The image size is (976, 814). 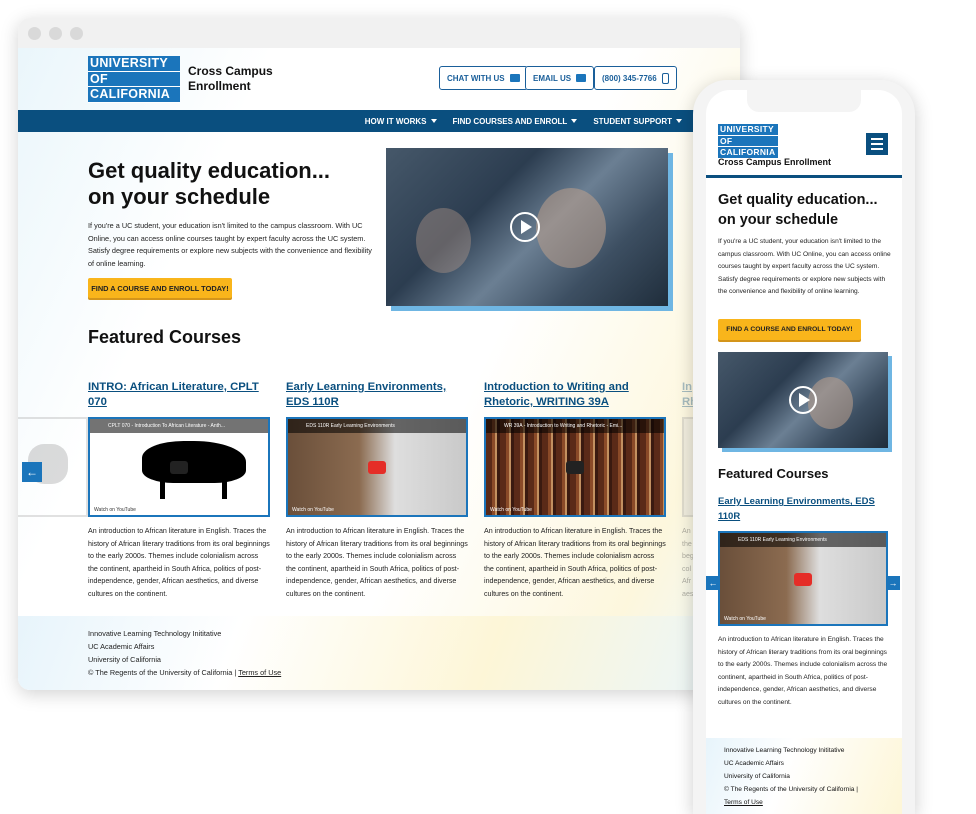 I want to click on carousel-next-arrow-icon: →, so click(x=893, y=583).